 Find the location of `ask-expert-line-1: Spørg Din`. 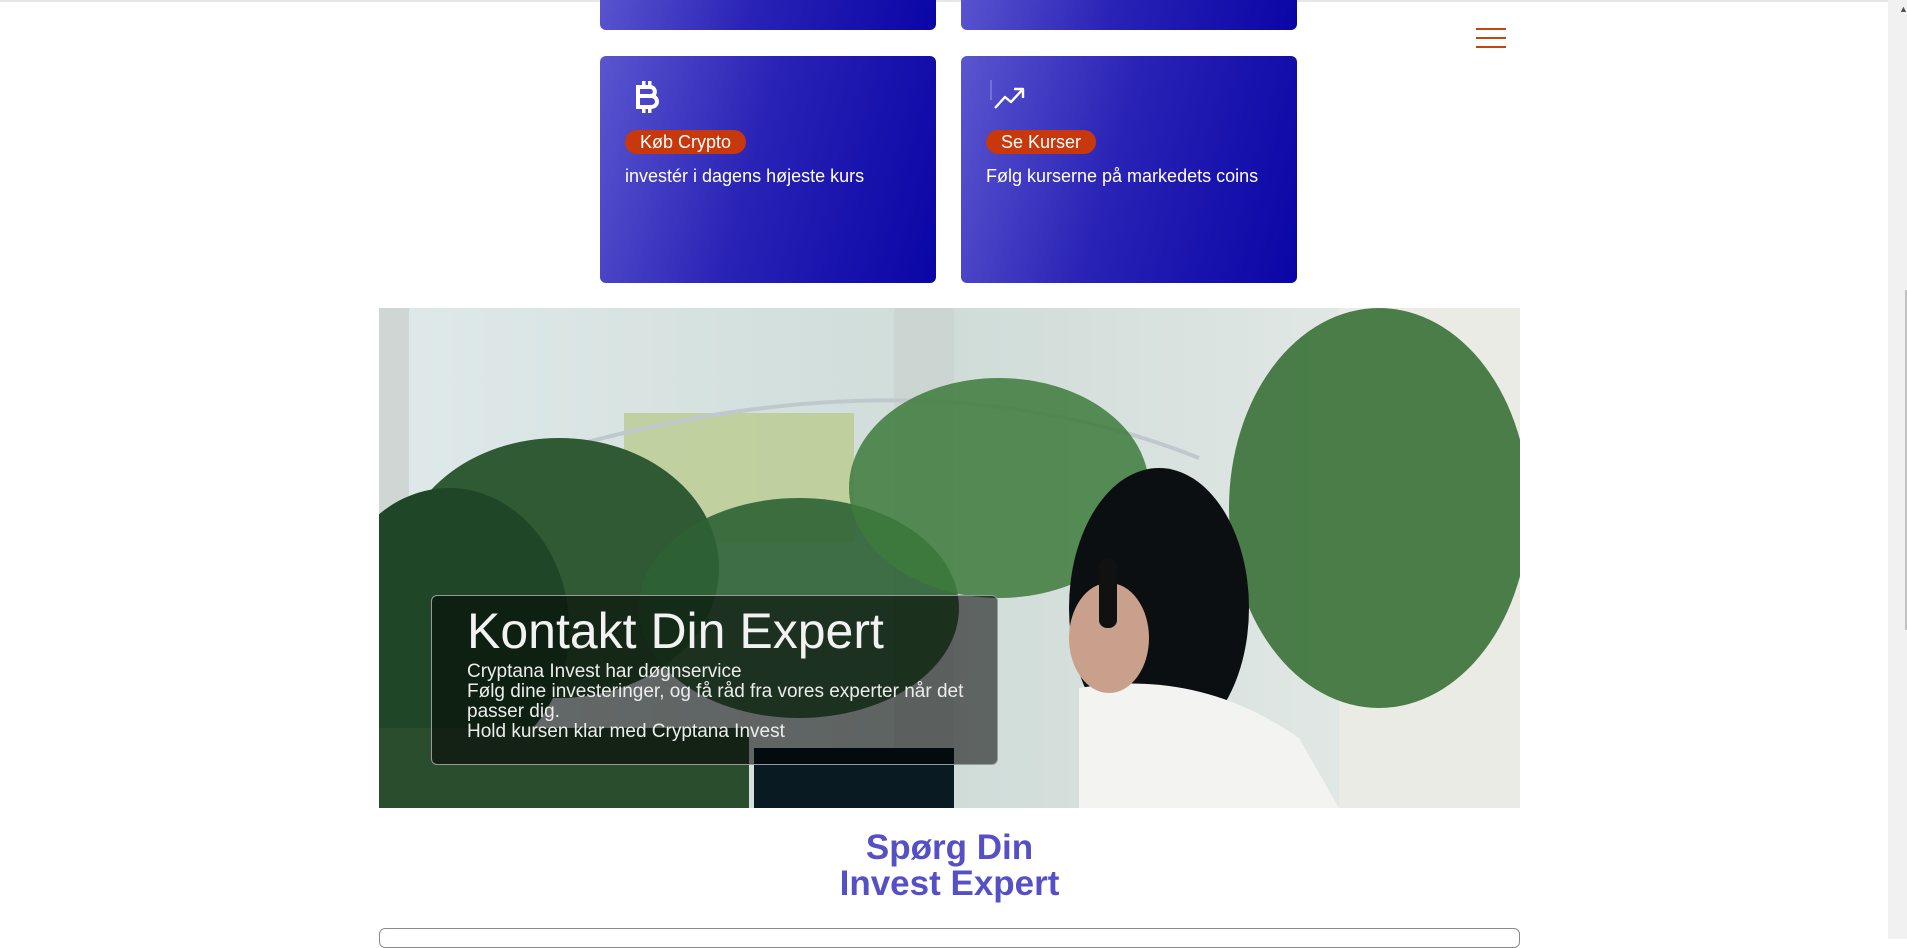

ask-expert-line-1: Spørg Din is located at coordinates (949, 847).